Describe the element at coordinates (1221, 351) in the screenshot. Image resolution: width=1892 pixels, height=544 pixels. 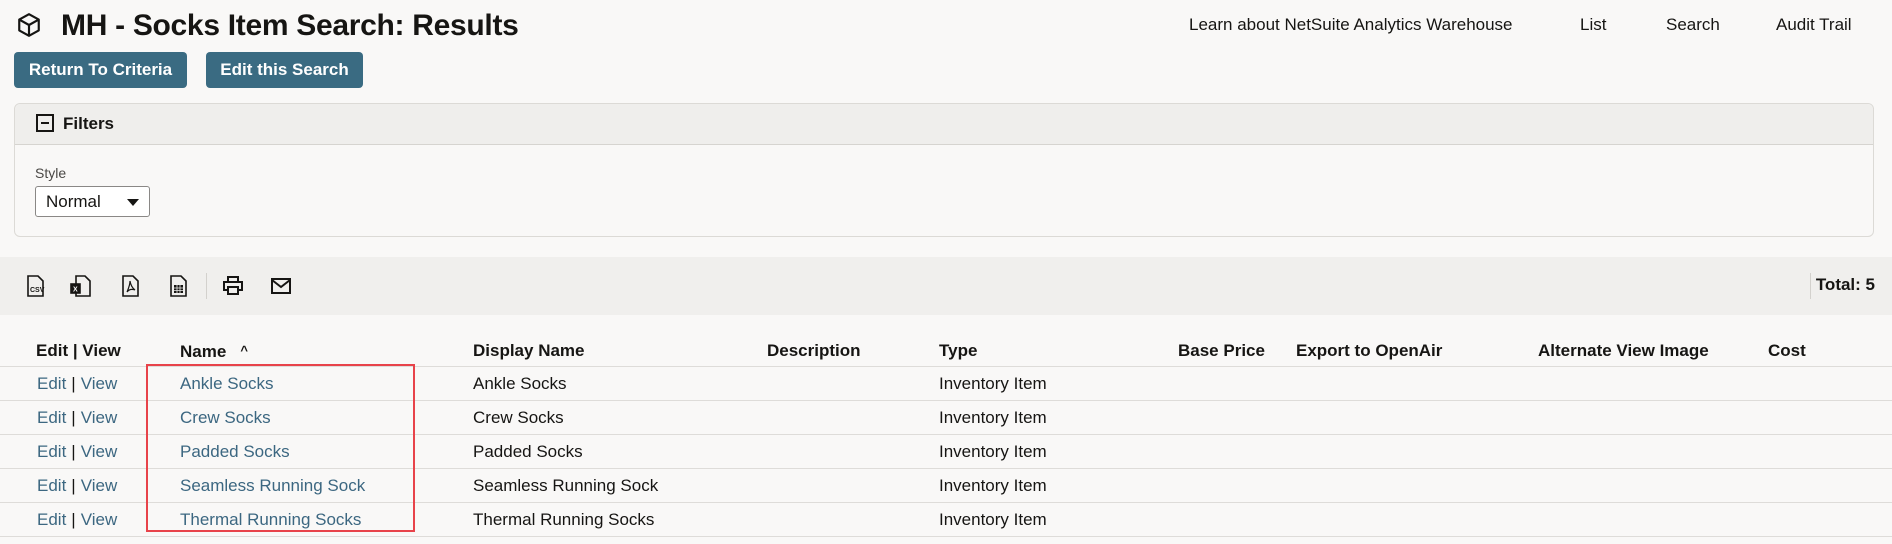
I see `column-header-base-price: Base Price` at that location.